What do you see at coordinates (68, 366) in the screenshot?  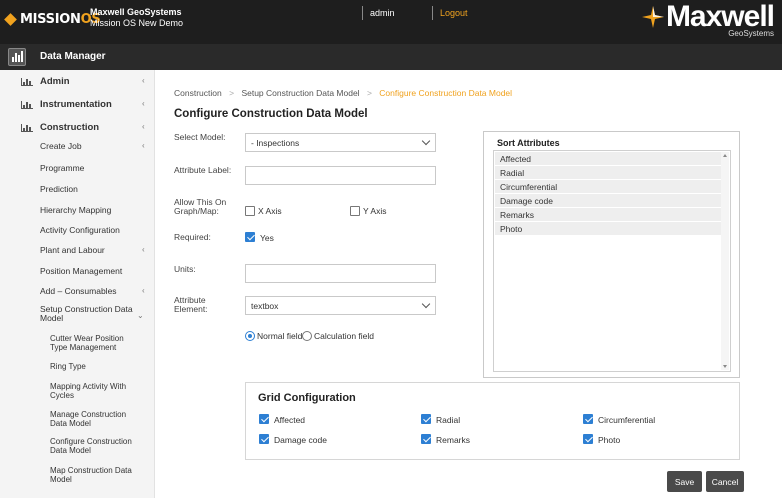 I see `sidebar-item-label: Ring Type` at bounding box center [68, 366].